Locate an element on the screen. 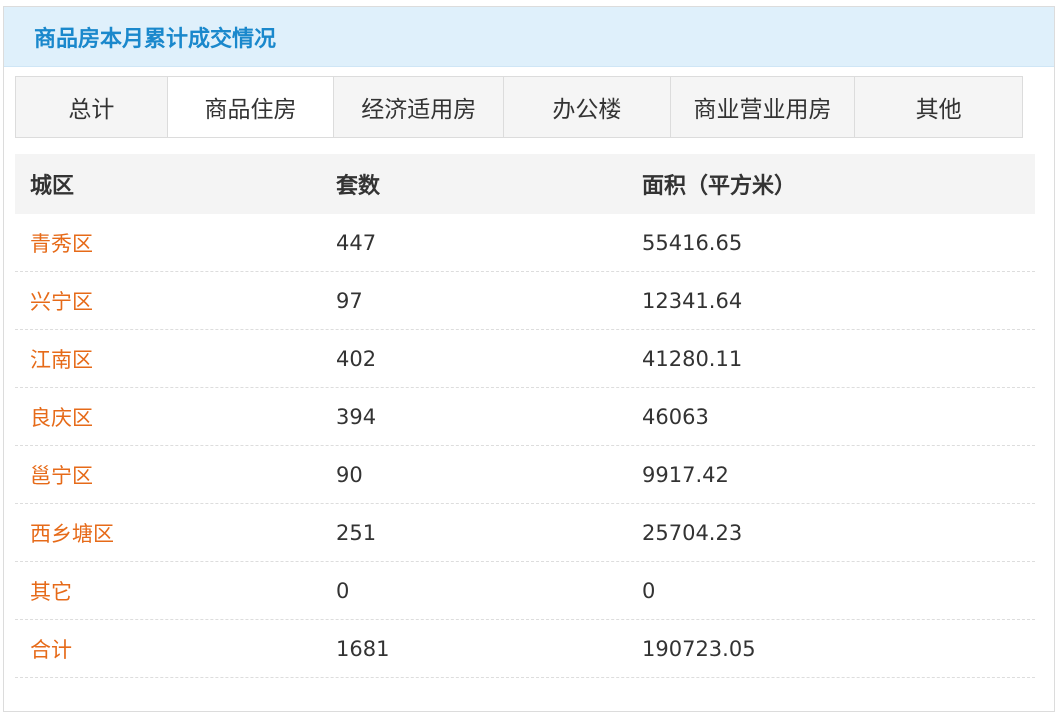 The width and height of the screenshot is (1062, 724). units-value: 0 is located at coordinates (343, 590).